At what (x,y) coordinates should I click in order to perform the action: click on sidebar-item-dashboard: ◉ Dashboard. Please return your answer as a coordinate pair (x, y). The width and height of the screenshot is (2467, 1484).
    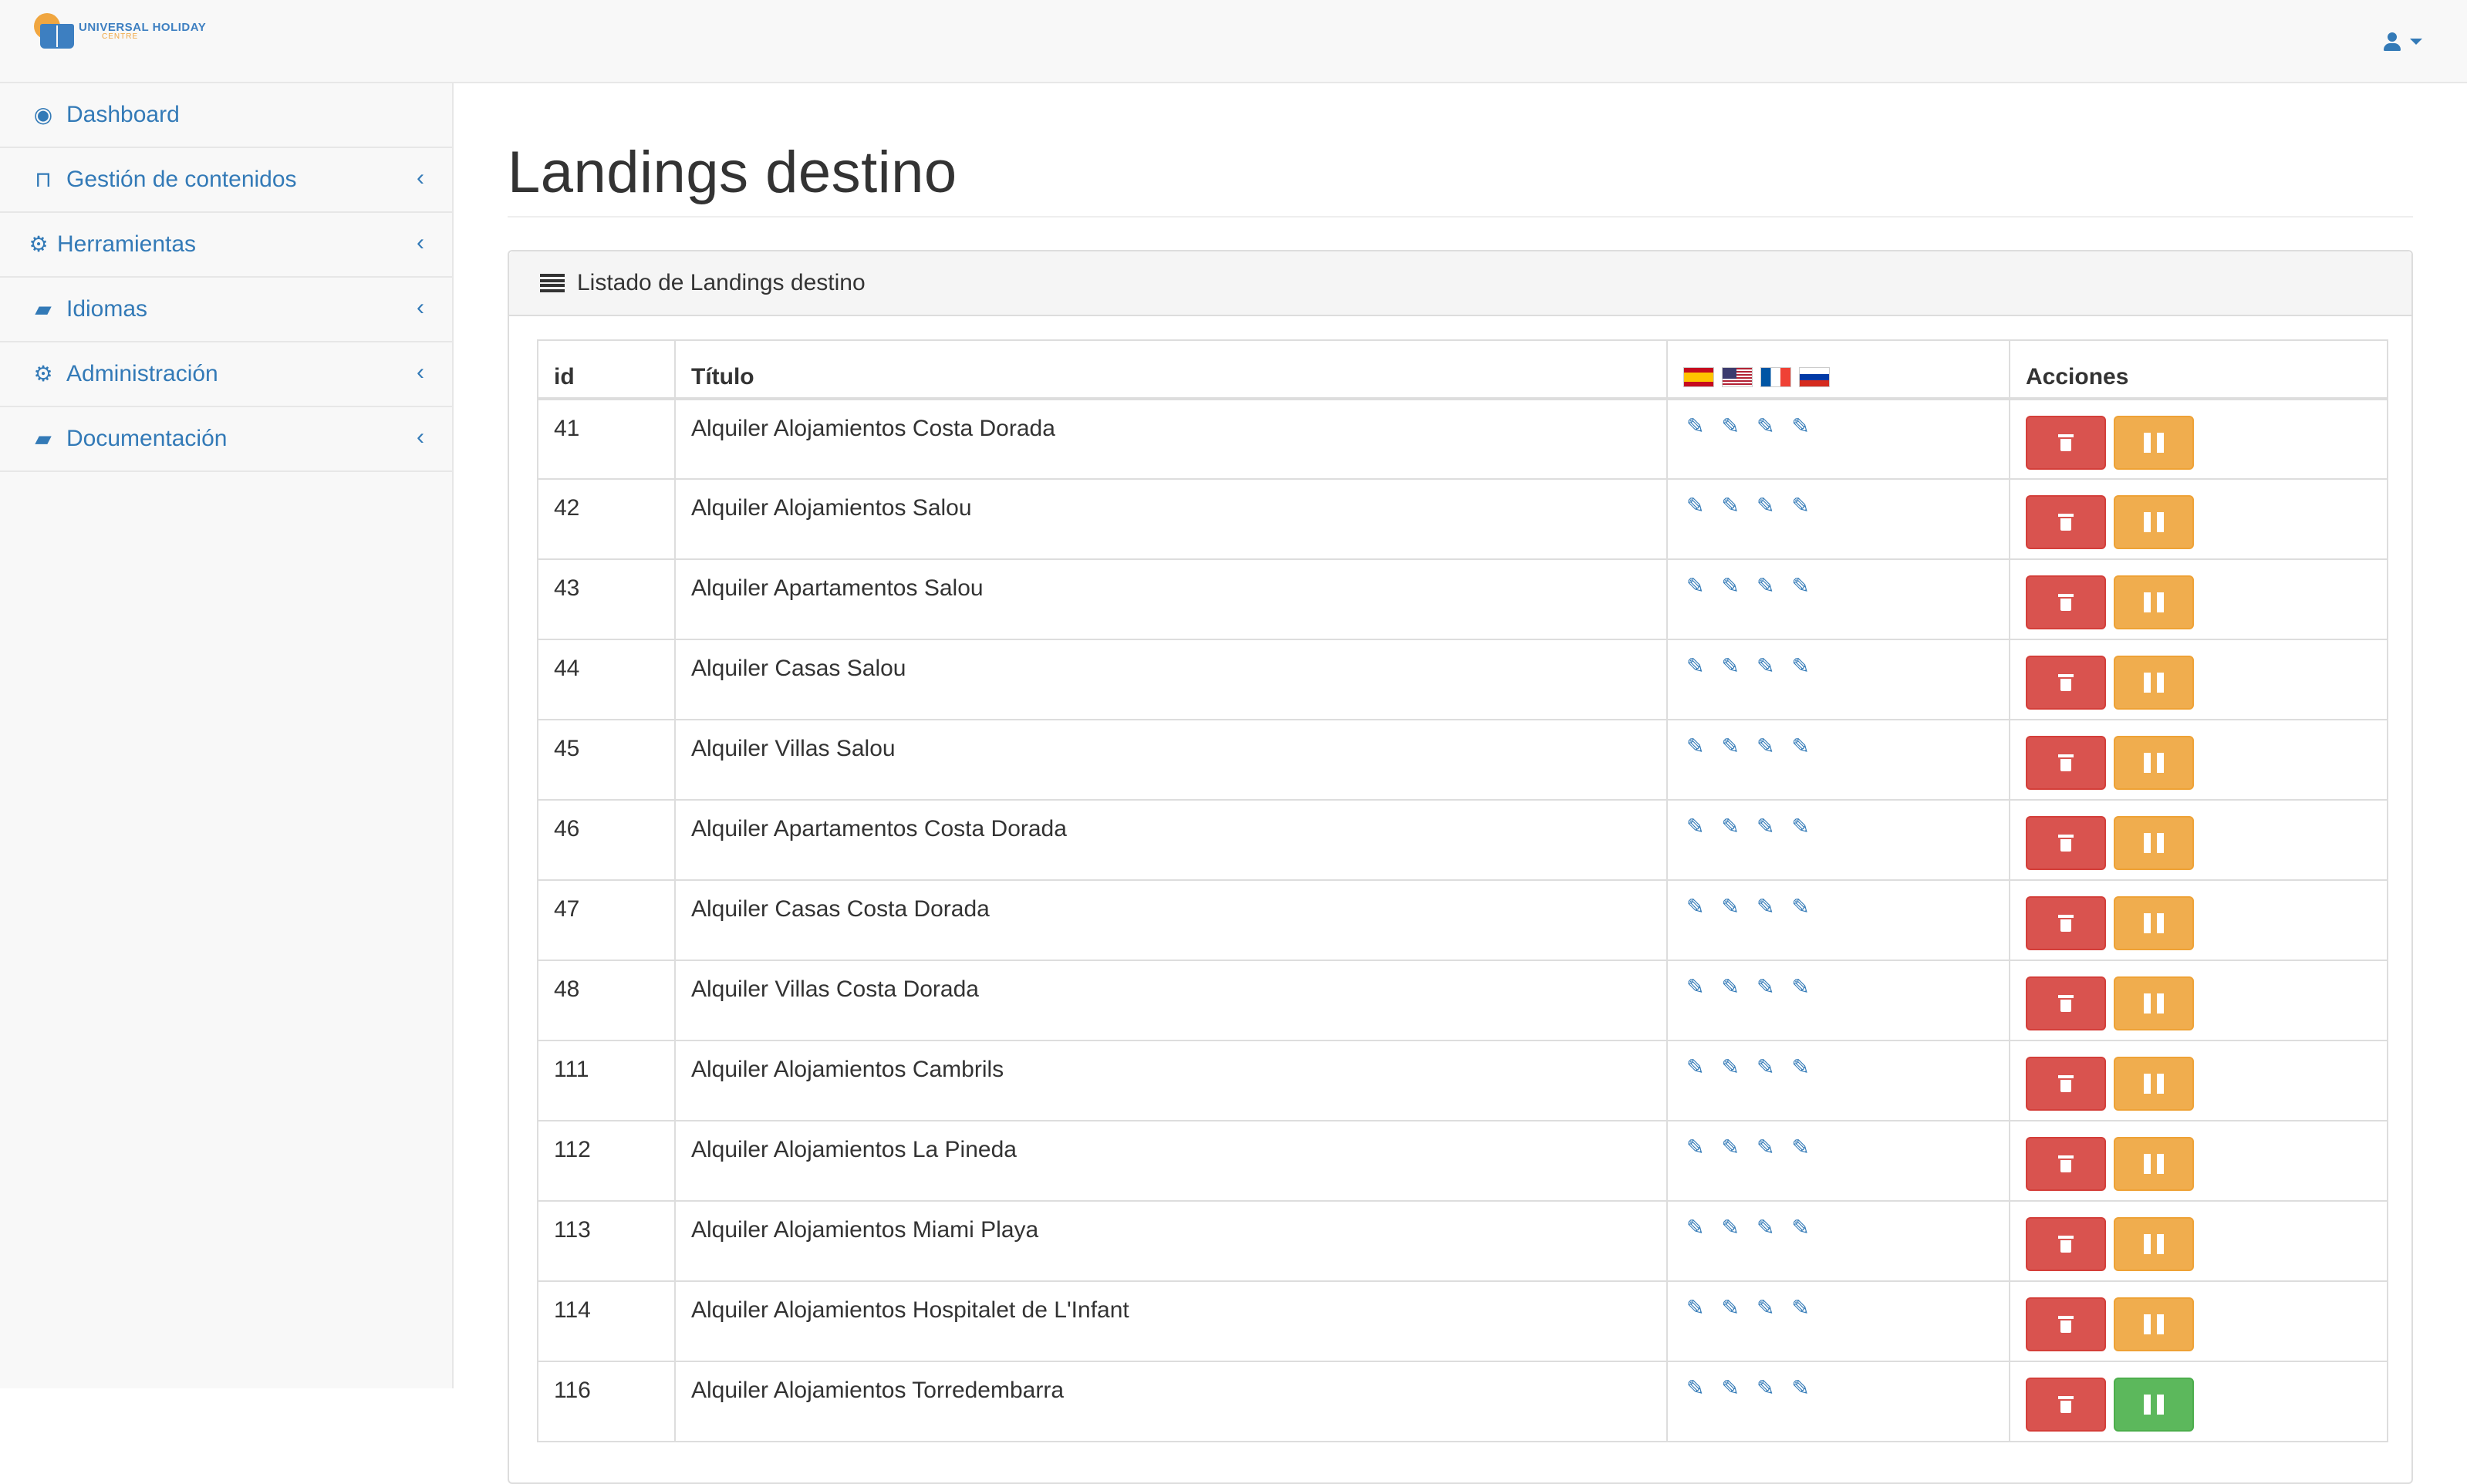
    Looking at the image, I should click on (226, 115).